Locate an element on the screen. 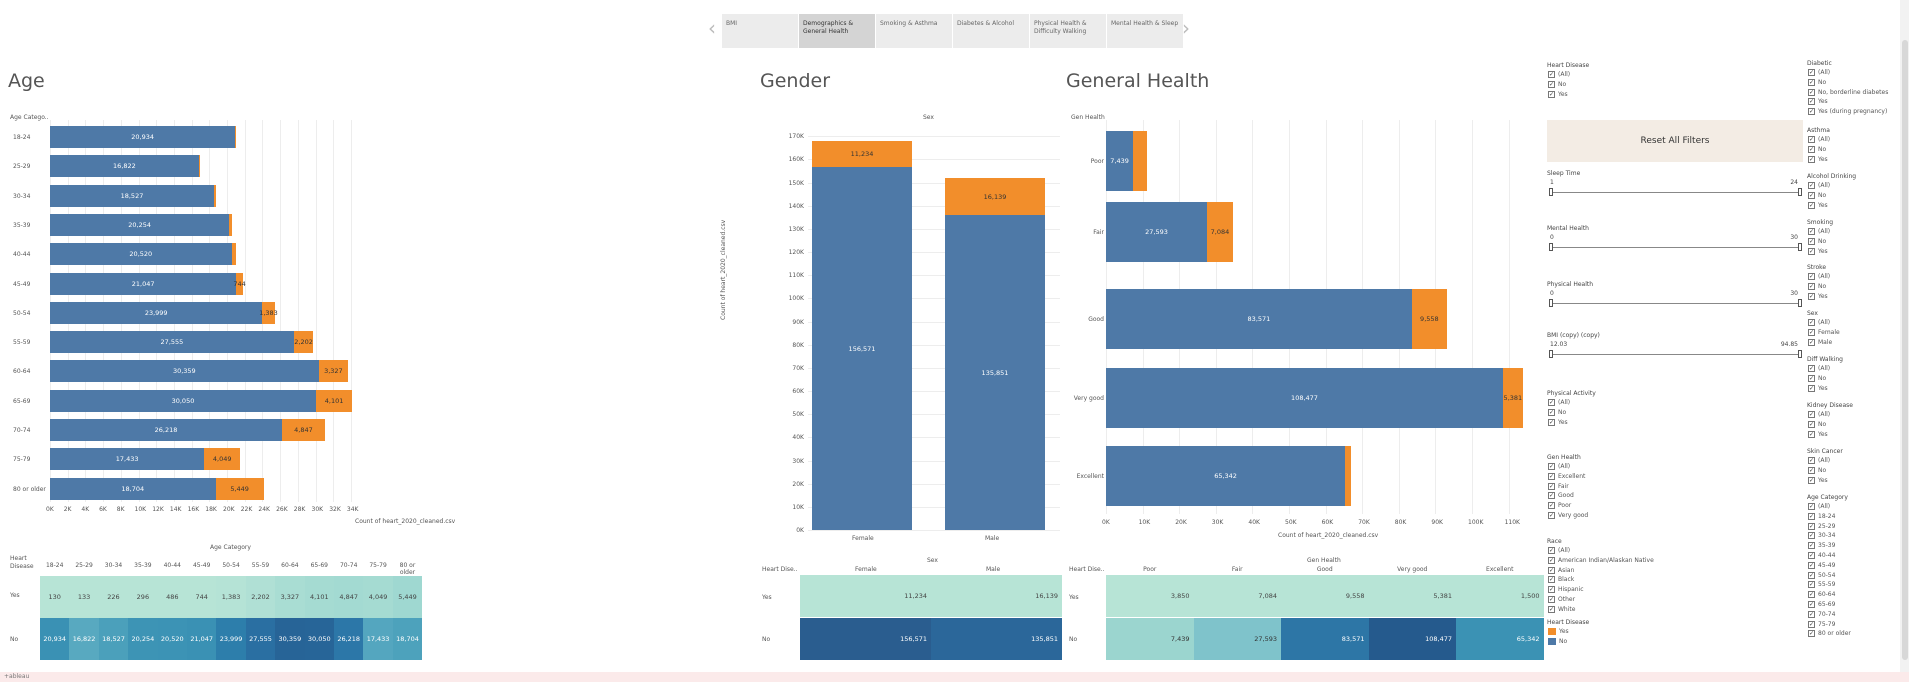  filter-option-race: ✓ Asian is located at coordinates (1561, 570).